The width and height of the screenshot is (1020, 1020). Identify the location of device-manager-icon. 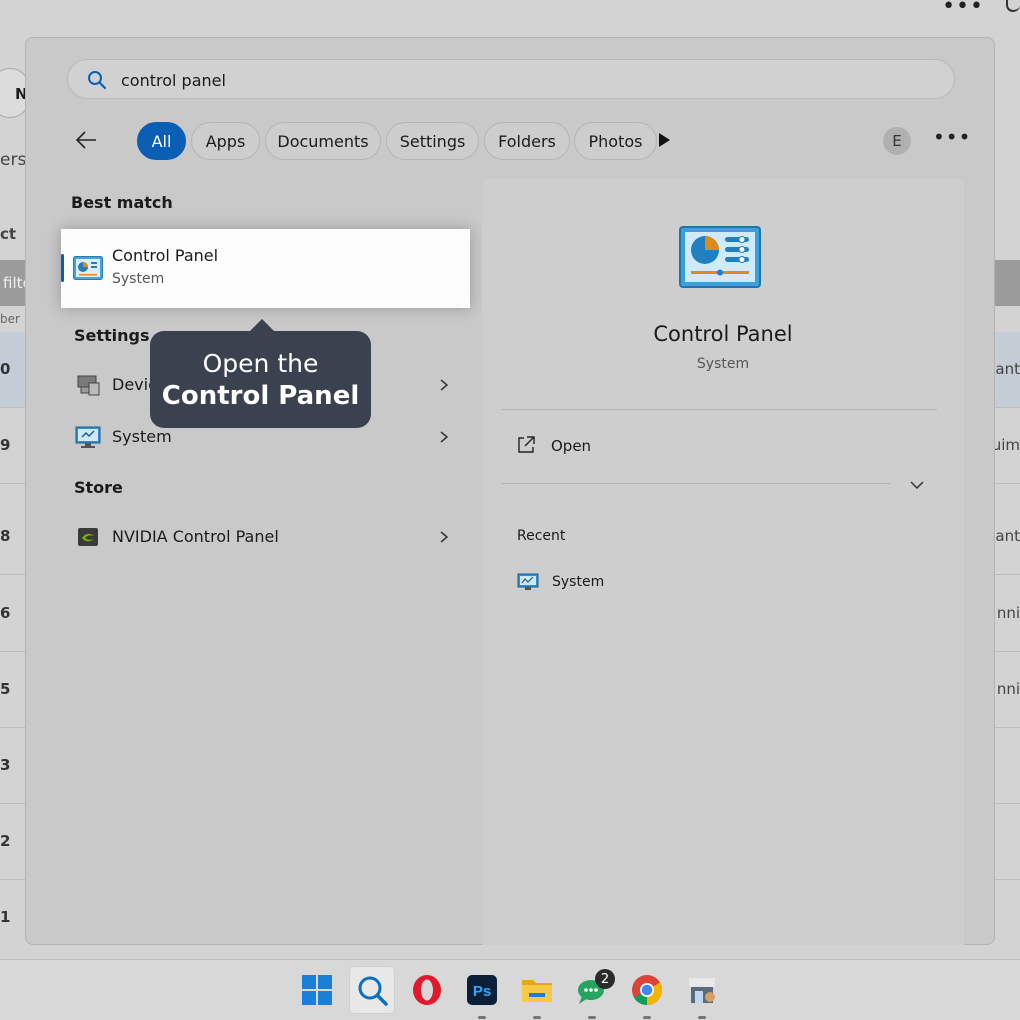
(88, 385).